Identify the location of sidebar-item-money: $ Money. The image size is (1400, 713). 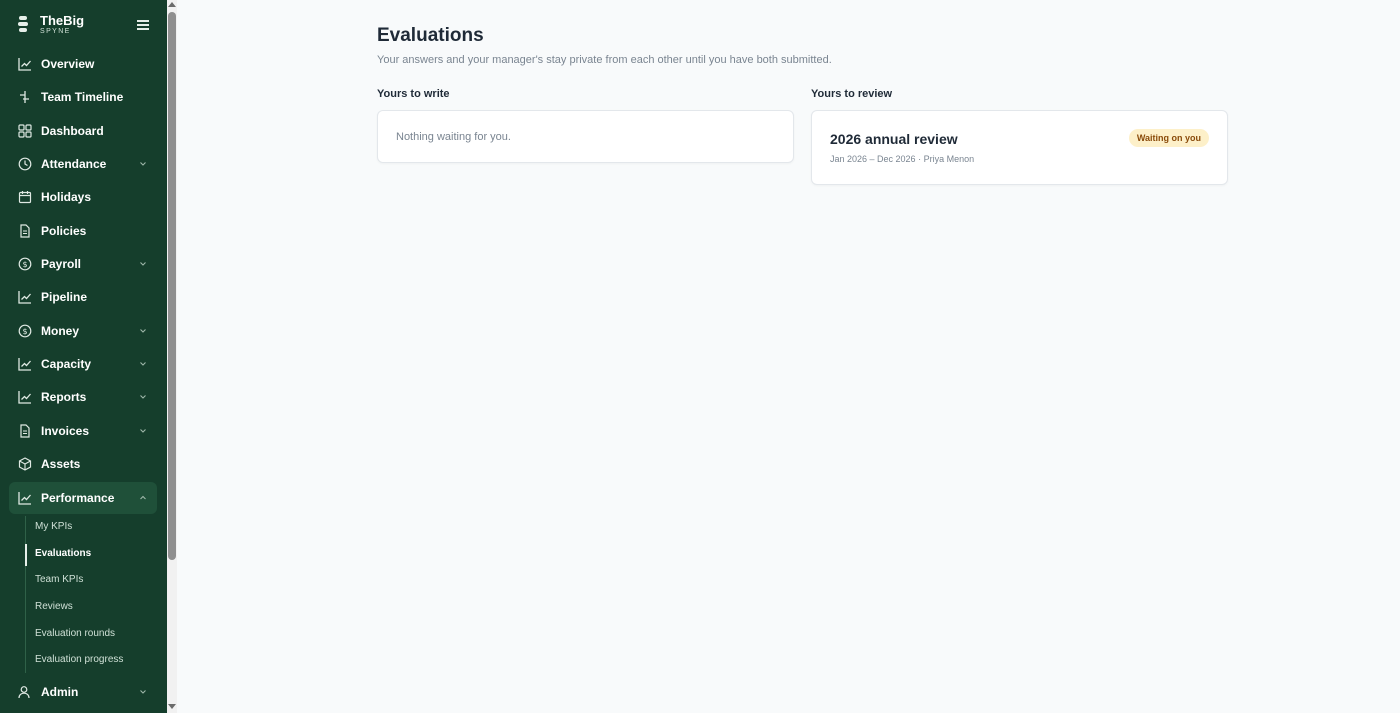
(83, 331).